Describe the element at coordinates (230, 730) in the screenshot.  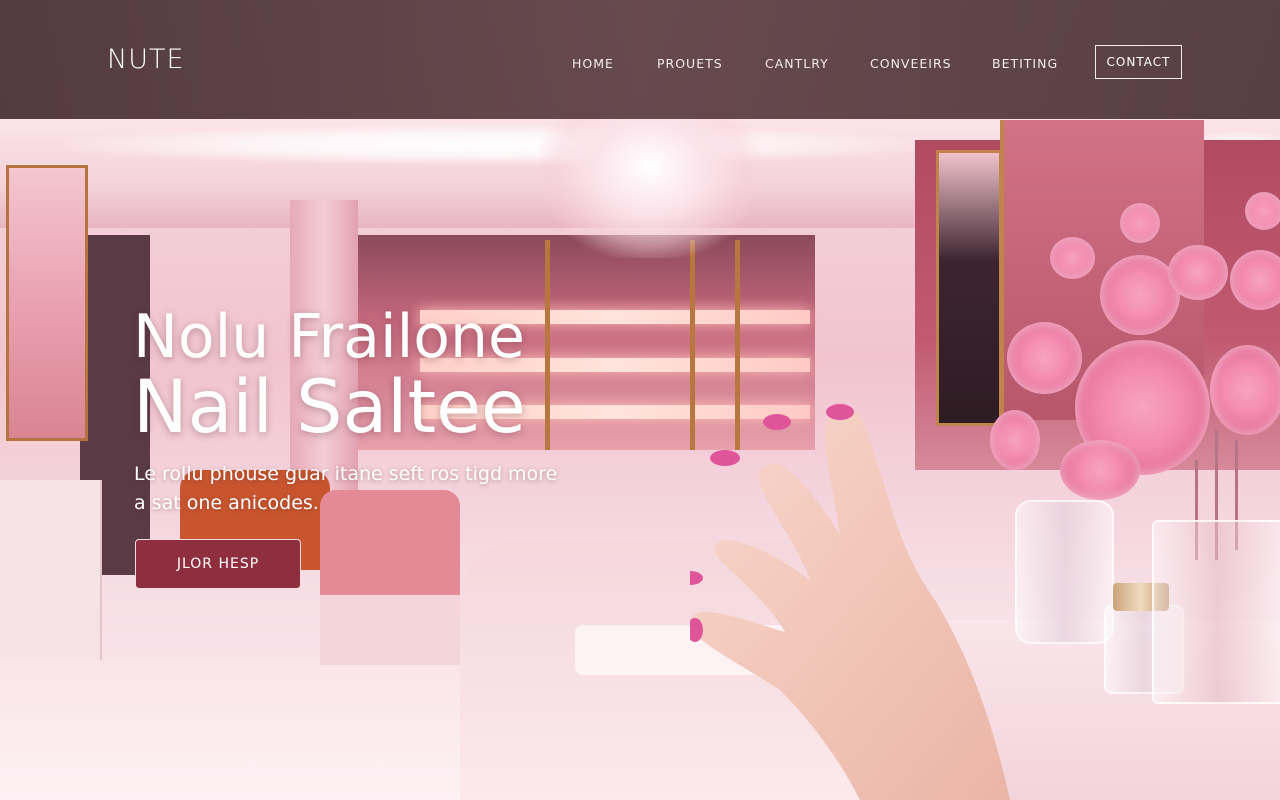
I see `floor` at that location.